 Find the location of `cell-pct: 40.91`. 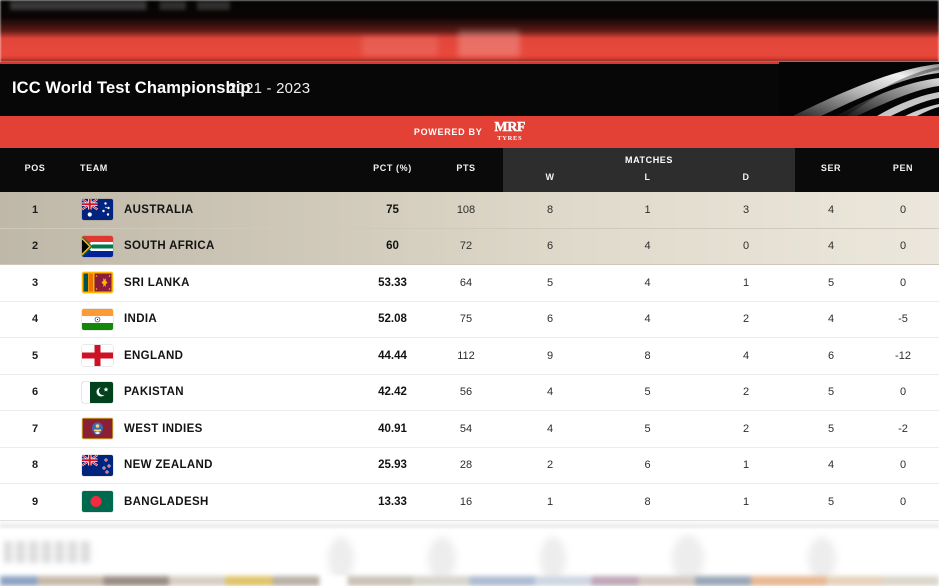

cell-pct: 40.91 is located at coordinates (392, 428).